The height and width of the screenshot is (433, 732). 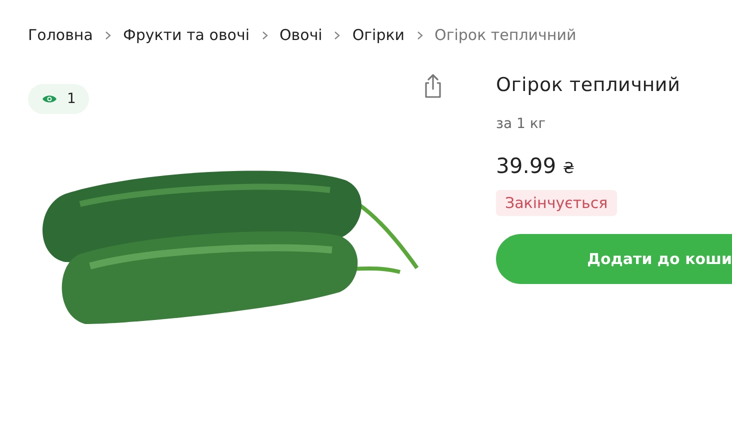 I want to click on price: 39.99 ₴, so click(x=536, y=166).